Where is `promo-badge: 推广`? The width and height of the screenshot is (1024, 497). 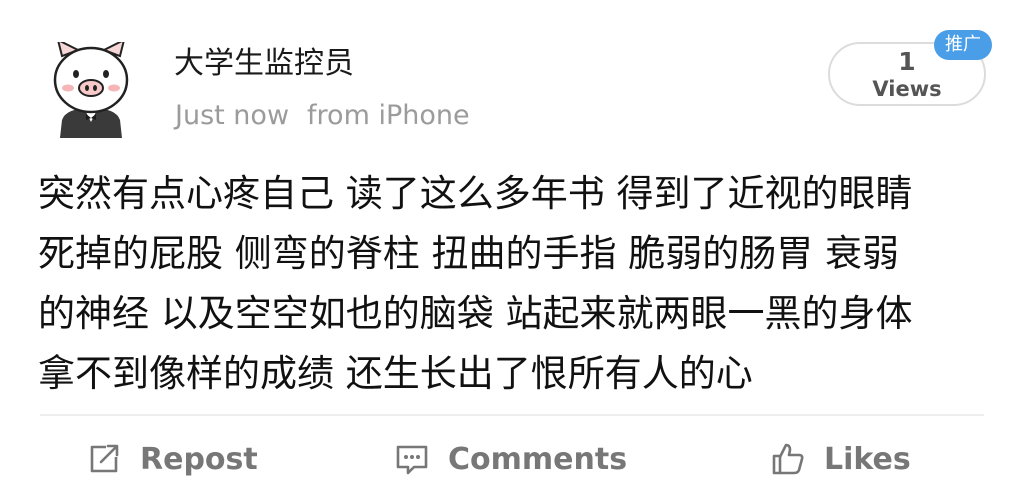
promo-badge: 推广 is located at coordinates (963, 45).